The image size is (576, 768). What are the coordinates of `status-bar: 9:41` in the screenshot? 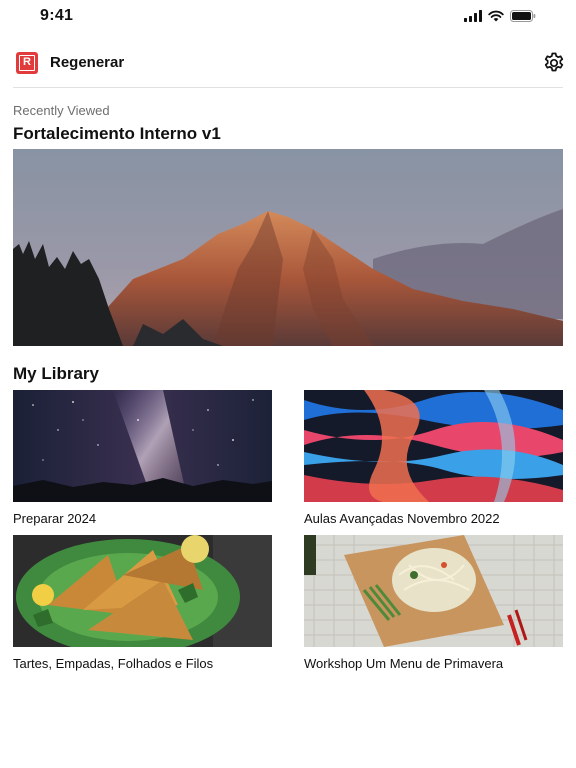 It's located at (288, 17).